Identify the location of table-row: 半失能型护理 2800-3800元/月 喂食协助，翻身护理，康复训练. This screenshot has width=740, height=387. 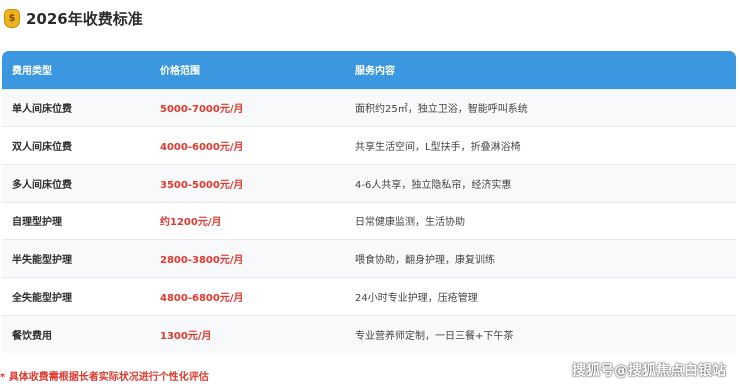
(369, 258).